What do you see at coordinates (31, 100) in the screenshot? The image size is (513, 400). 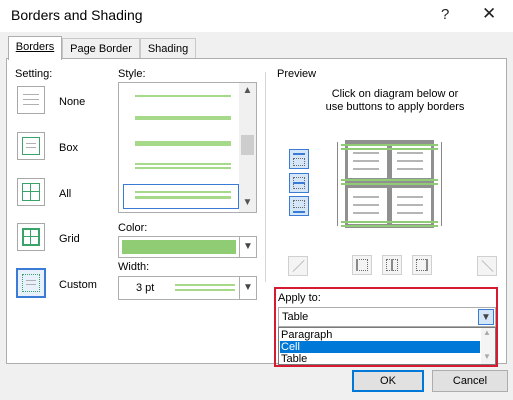 I see `setting-none-icon` at bounding box center [31, 100].